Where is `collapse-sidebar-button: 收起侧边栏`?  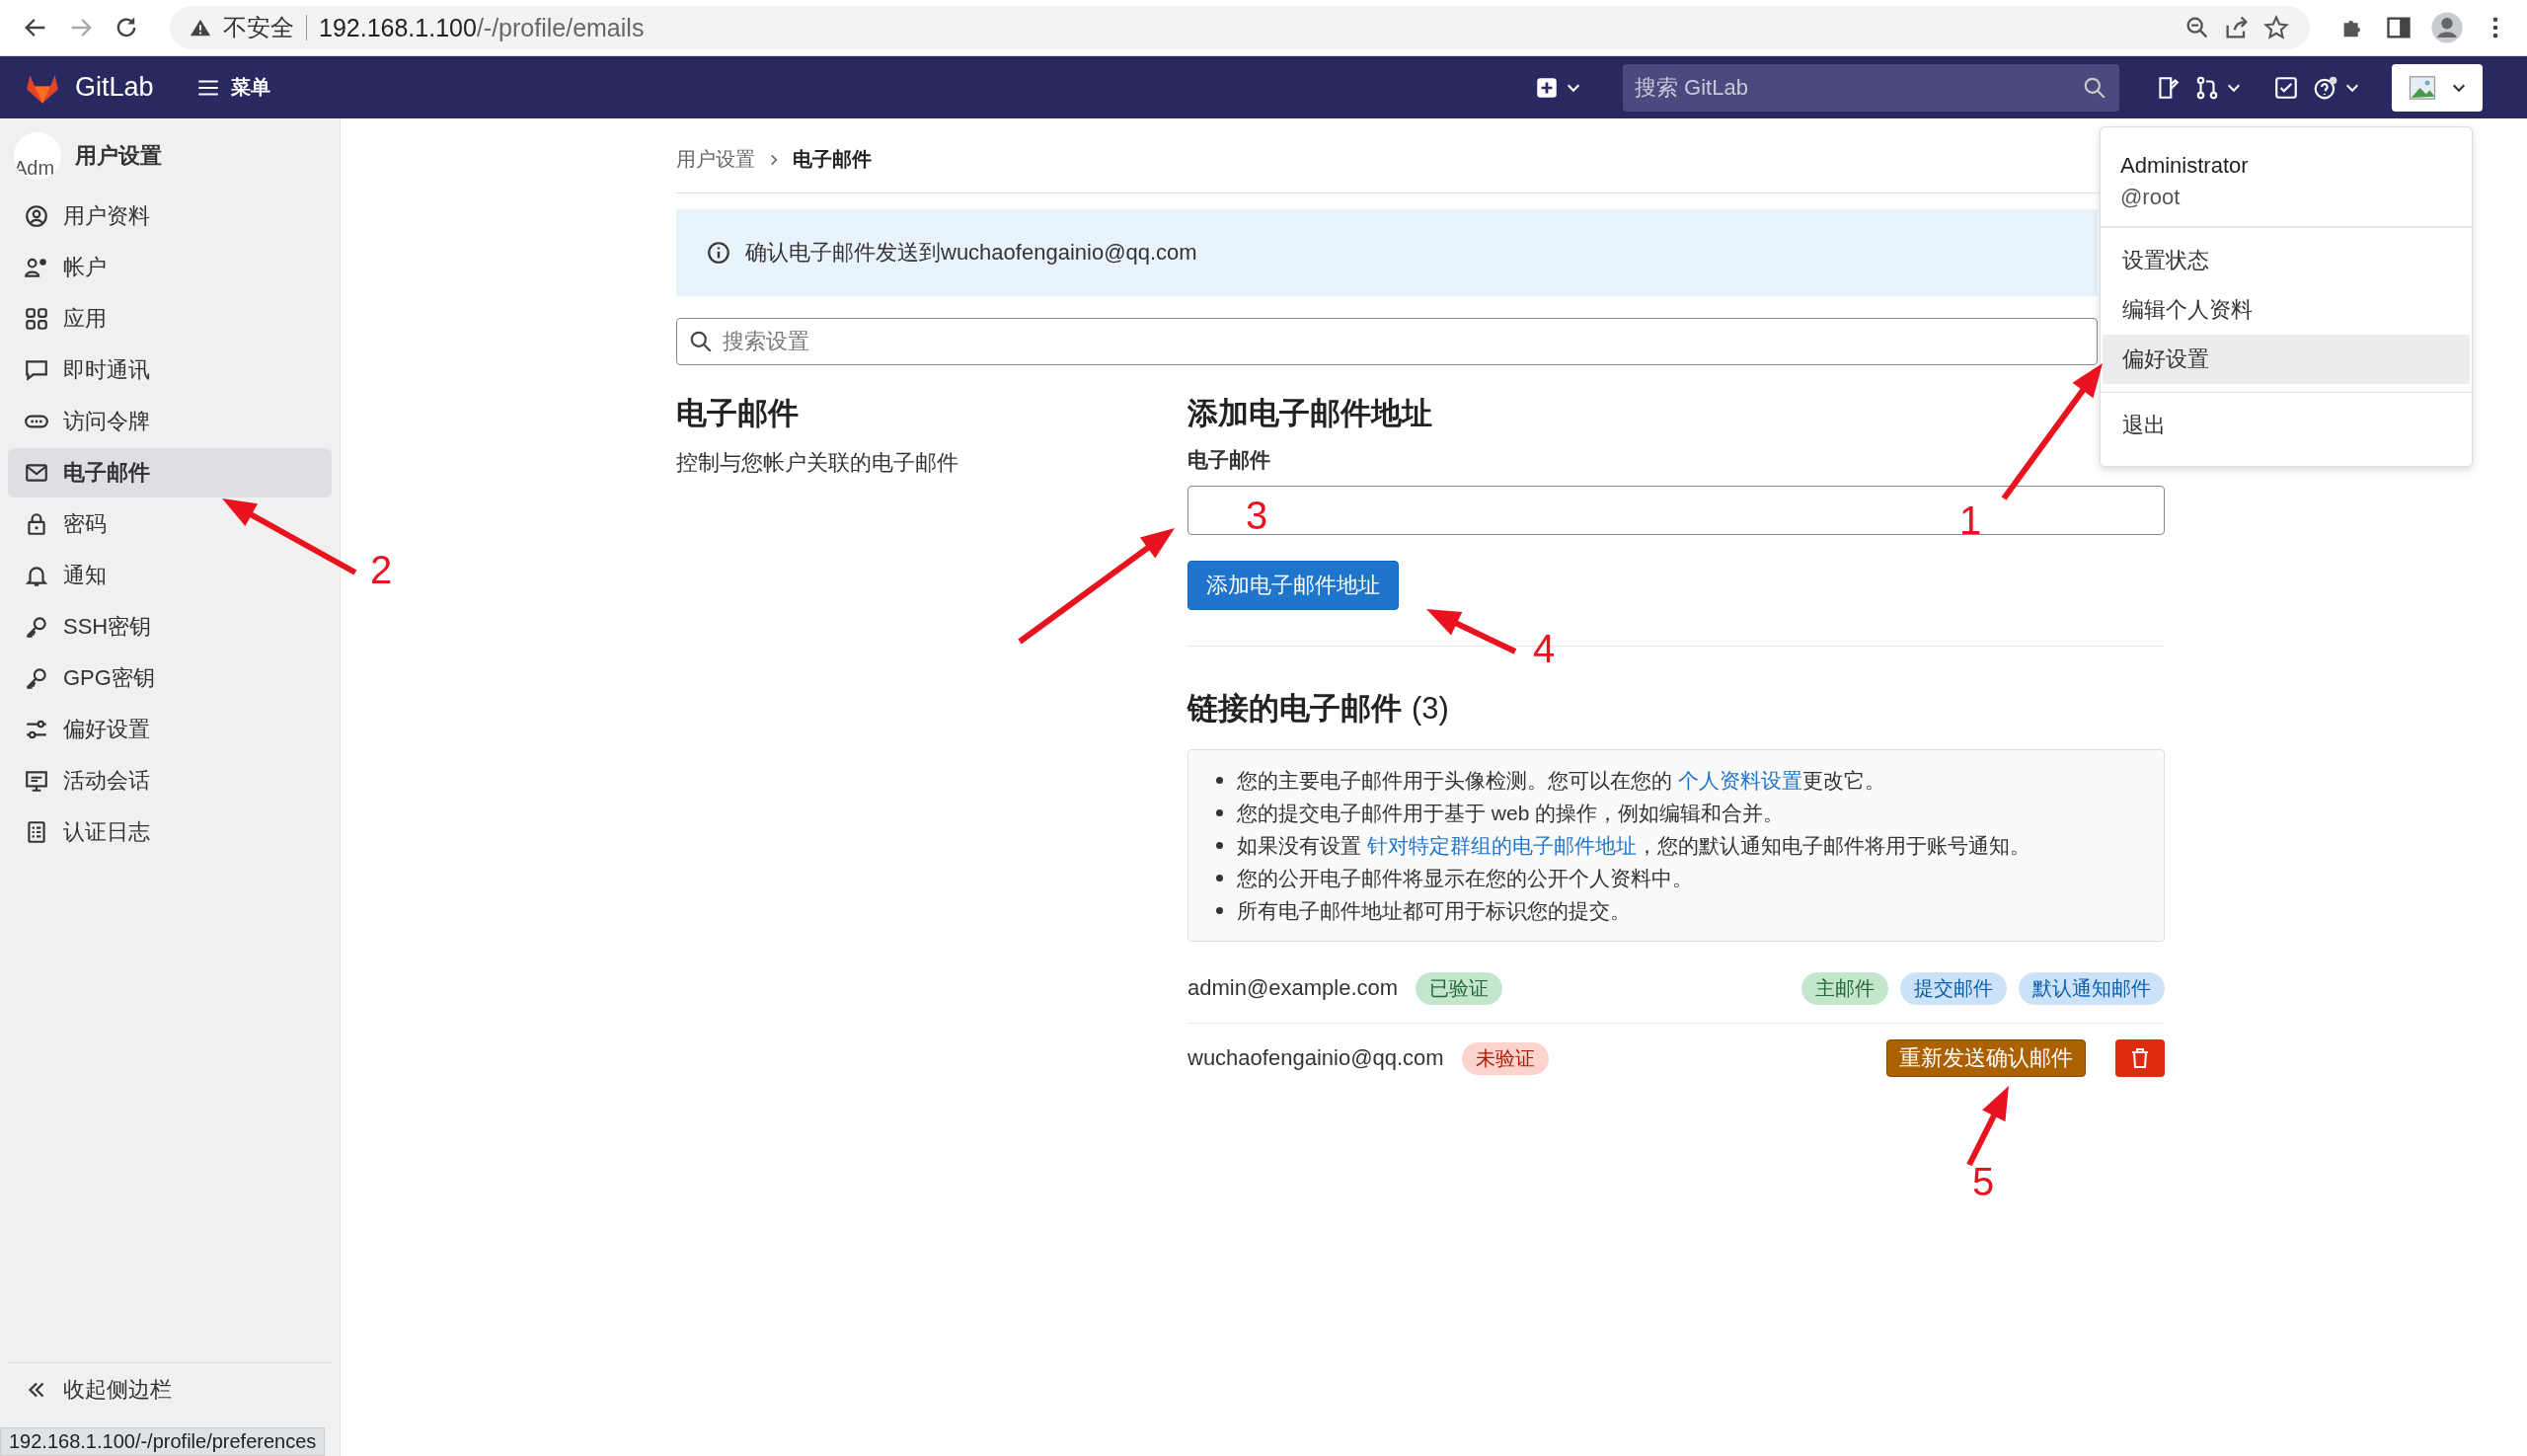 collapse-sidebar-button: 收起侧边栏 is located at coordinates (170, 1383).